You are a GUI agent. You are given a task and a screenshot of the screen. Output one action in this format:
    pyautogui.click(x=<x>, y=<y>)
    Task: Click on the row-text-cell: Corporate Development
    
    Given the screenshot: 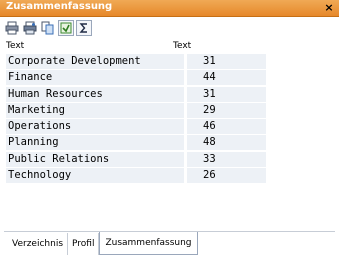 What is the action you would take?
    pyautogui.click(x=95, y=62)
    